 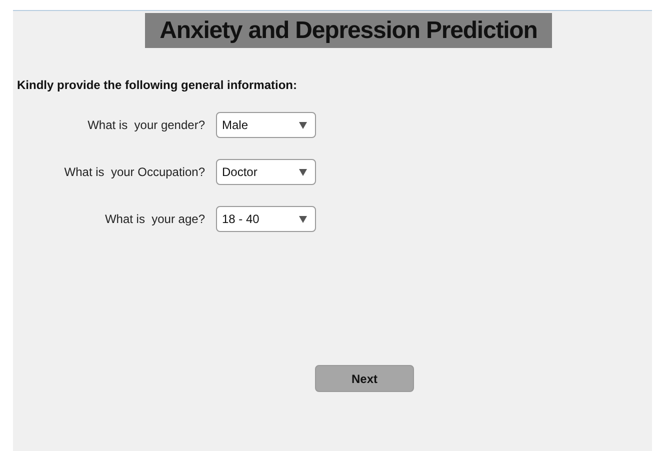 I want to click on page-title: Anxiety and Depression Prediction, so click(x=348, y=30).